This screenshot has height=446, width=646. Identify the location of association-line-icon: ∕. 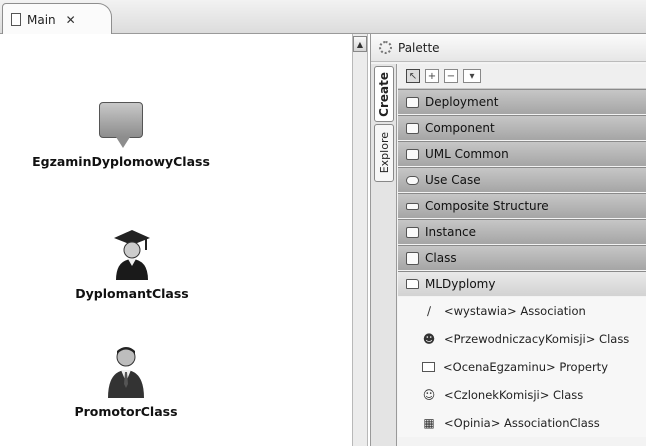
(429, 311).